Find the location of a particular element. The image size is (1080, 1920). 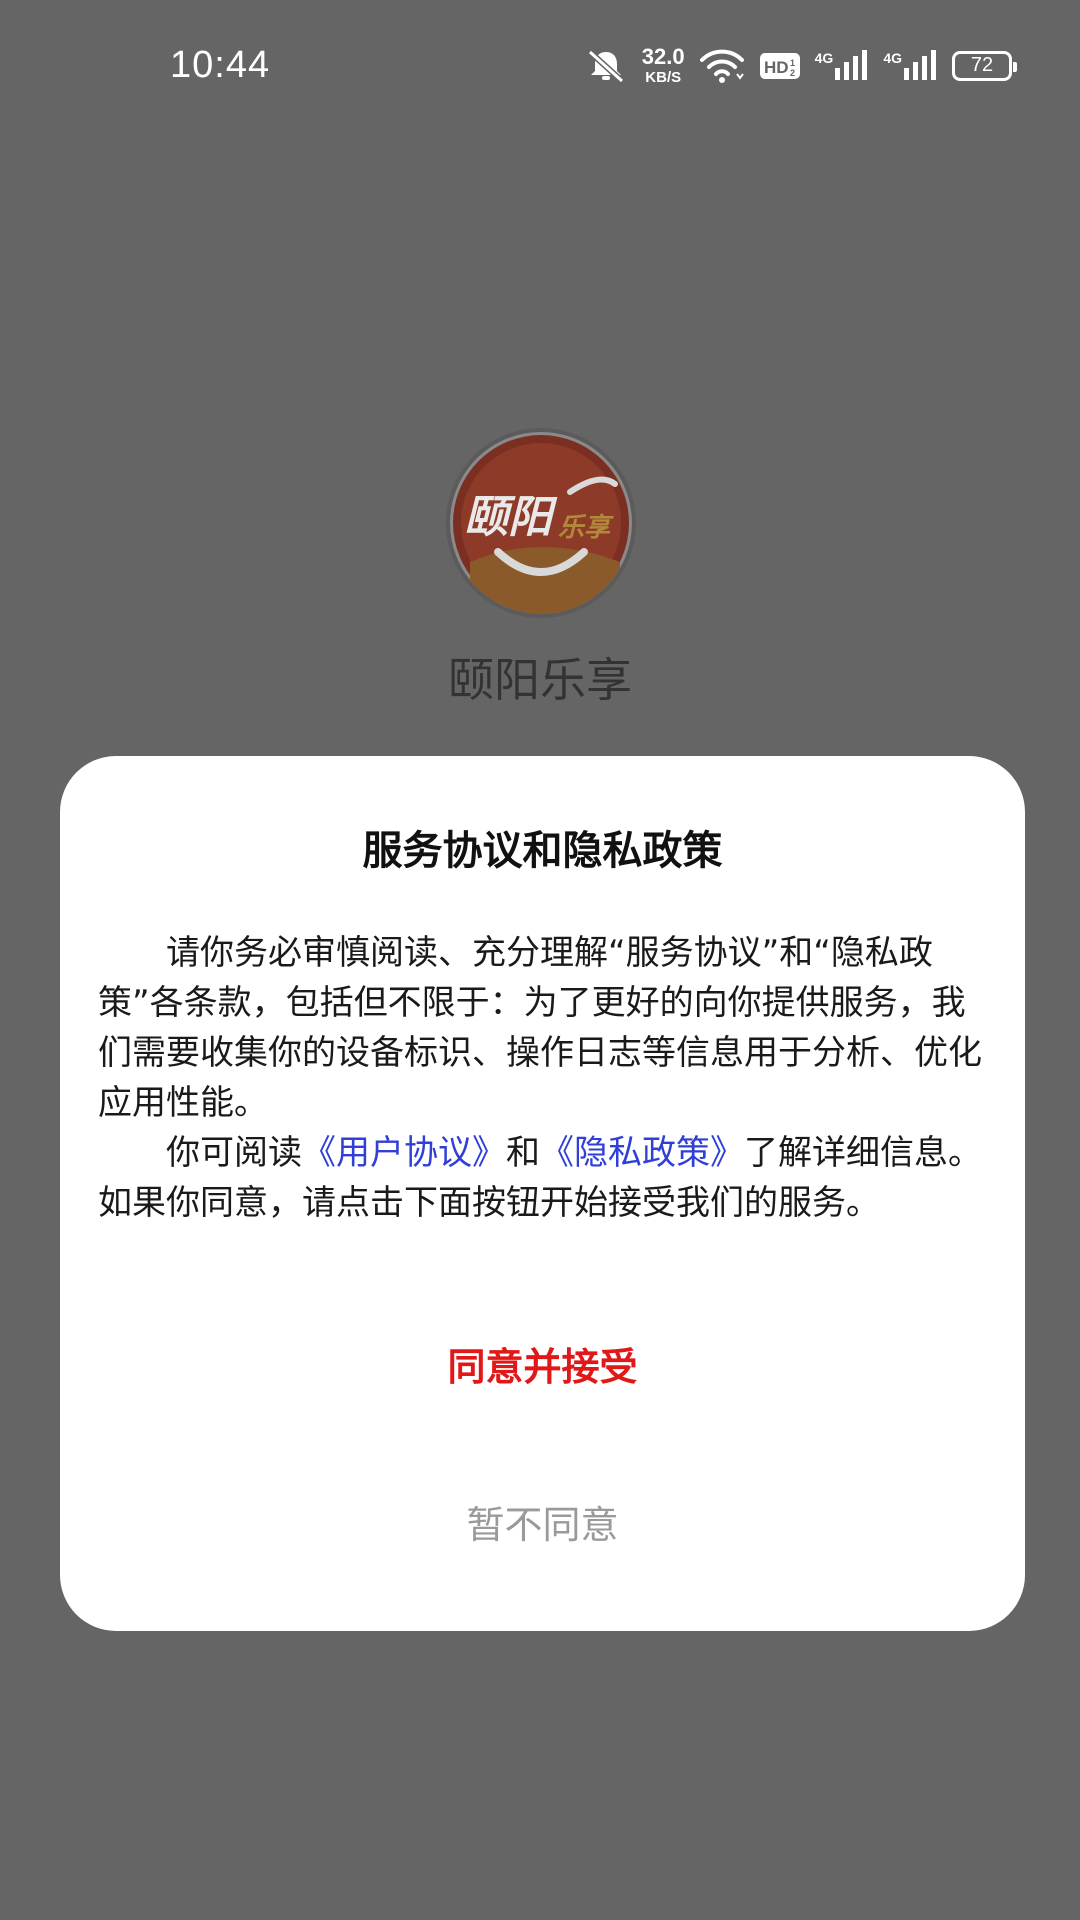

privacy-policy-link: 《隐私政策》 is located at coordinates (642, 1153).